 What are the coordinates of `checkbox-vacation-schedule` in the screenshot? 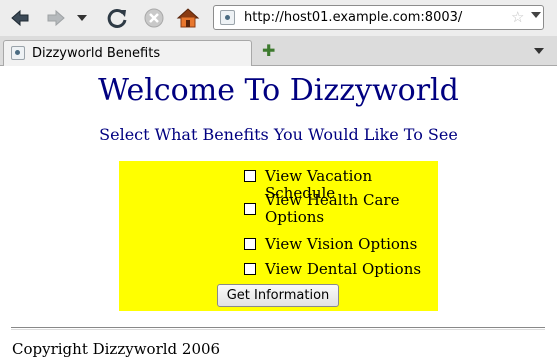 It's located at (250, 176).